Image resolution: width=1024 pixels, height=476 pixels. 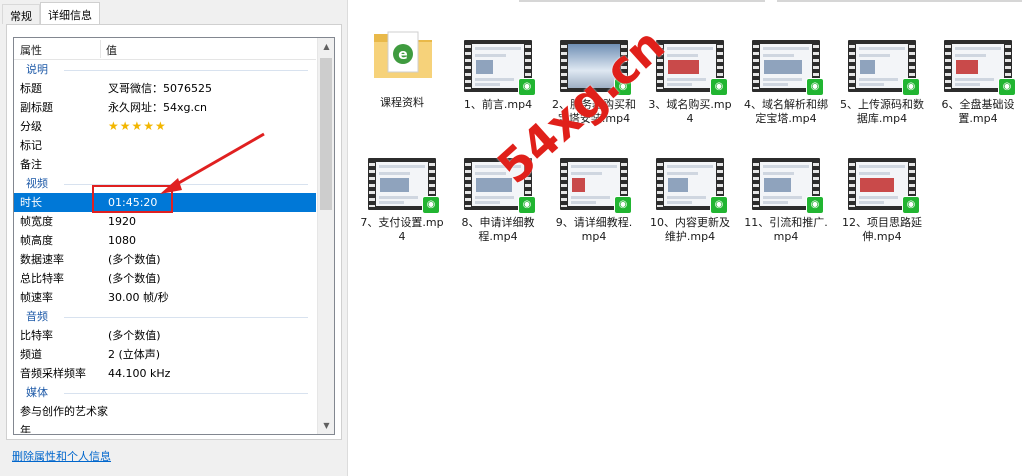 I want to click on folder-shape-icon: e, so click(x=403, y=54).